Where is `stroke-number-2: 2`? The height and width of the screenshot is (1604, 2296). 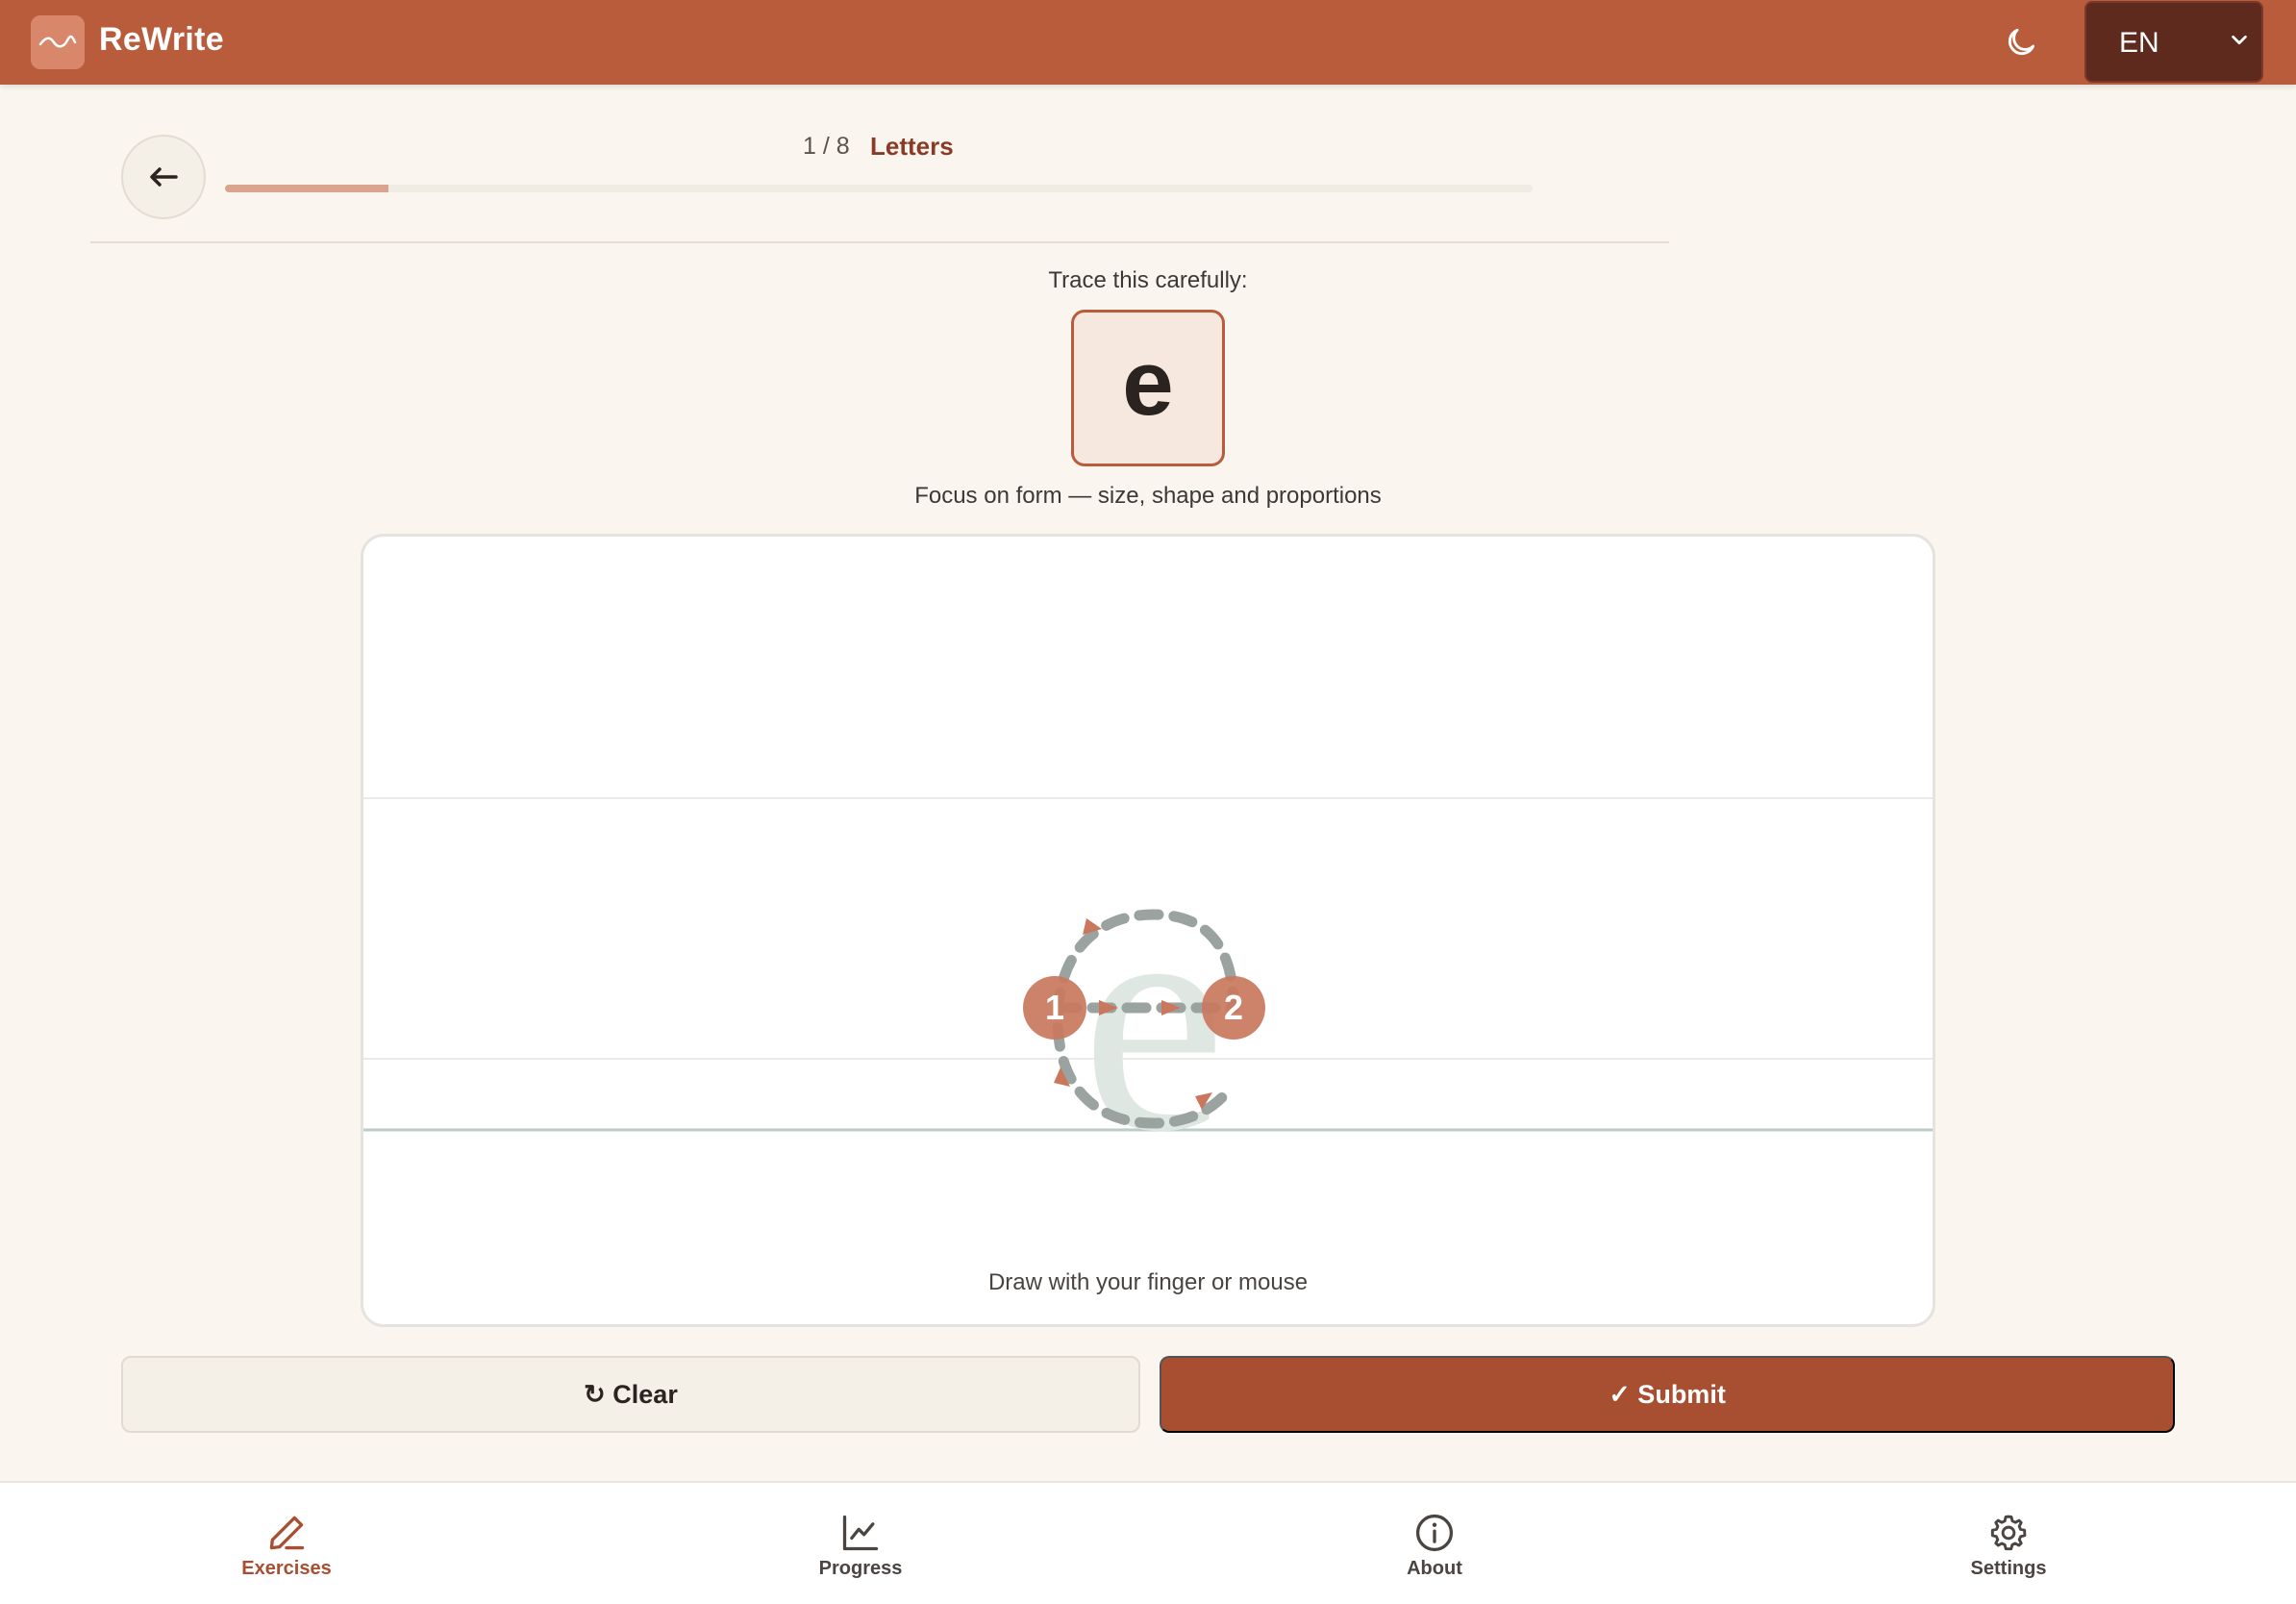 stroke-number-2: 2 is located at coordinates (1233, 1008).